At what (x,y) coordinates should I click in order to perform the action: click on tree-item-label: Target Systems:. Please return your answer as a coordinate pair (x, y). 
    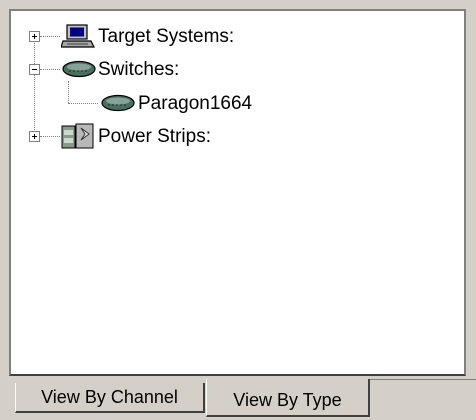
    Looking at the image, I should click on (166, 36).